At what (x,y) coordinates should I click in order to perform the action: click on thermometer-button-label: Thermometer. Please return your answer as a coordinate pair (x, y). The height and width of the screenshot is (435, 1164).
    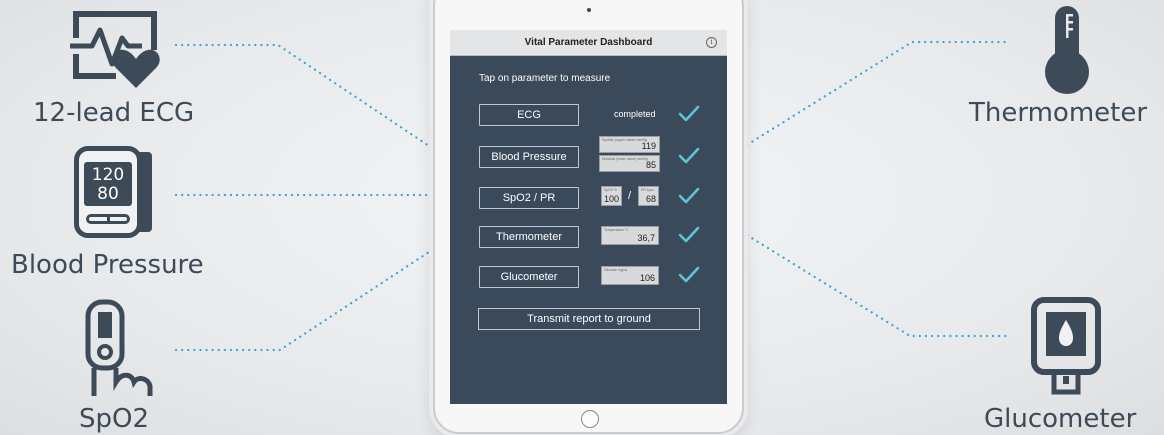
    Looking at the image, I should click on (529, 237).